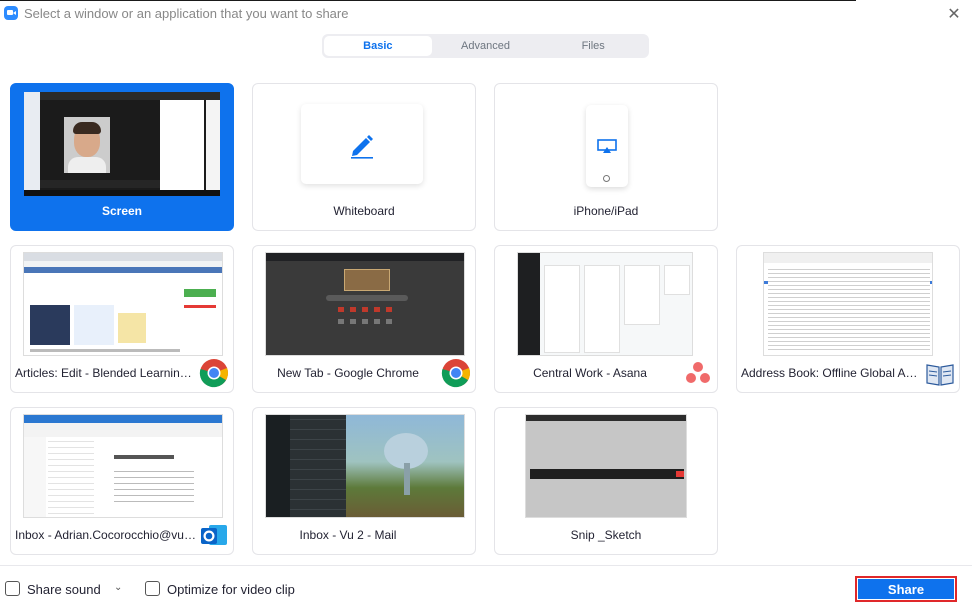  I want to click on share-item-snip-sketch: Snip _Sketch, so click(606, 481).